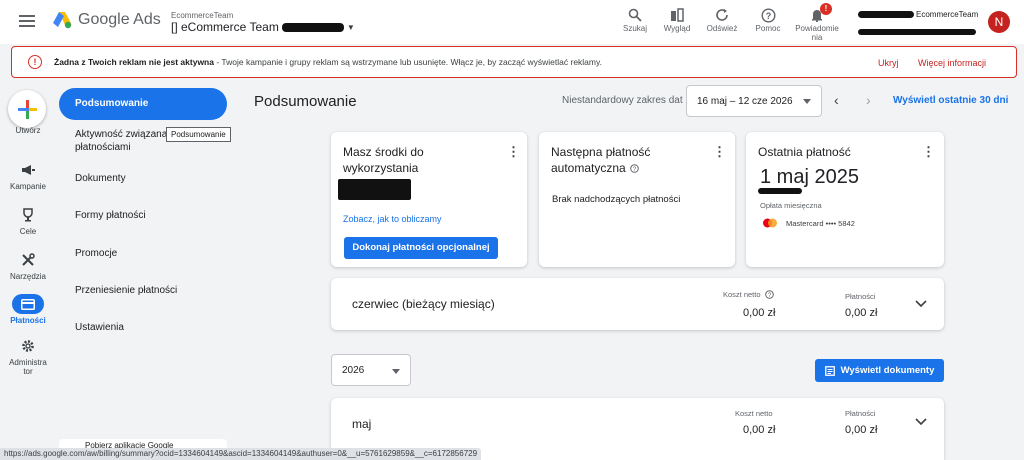 Image resolution: width=1024 pixels, height=460 pixels. What do you see at coordinates (35, 62) in the screenshot?
I see `error-icon: !` at bounding box center [35, 62].